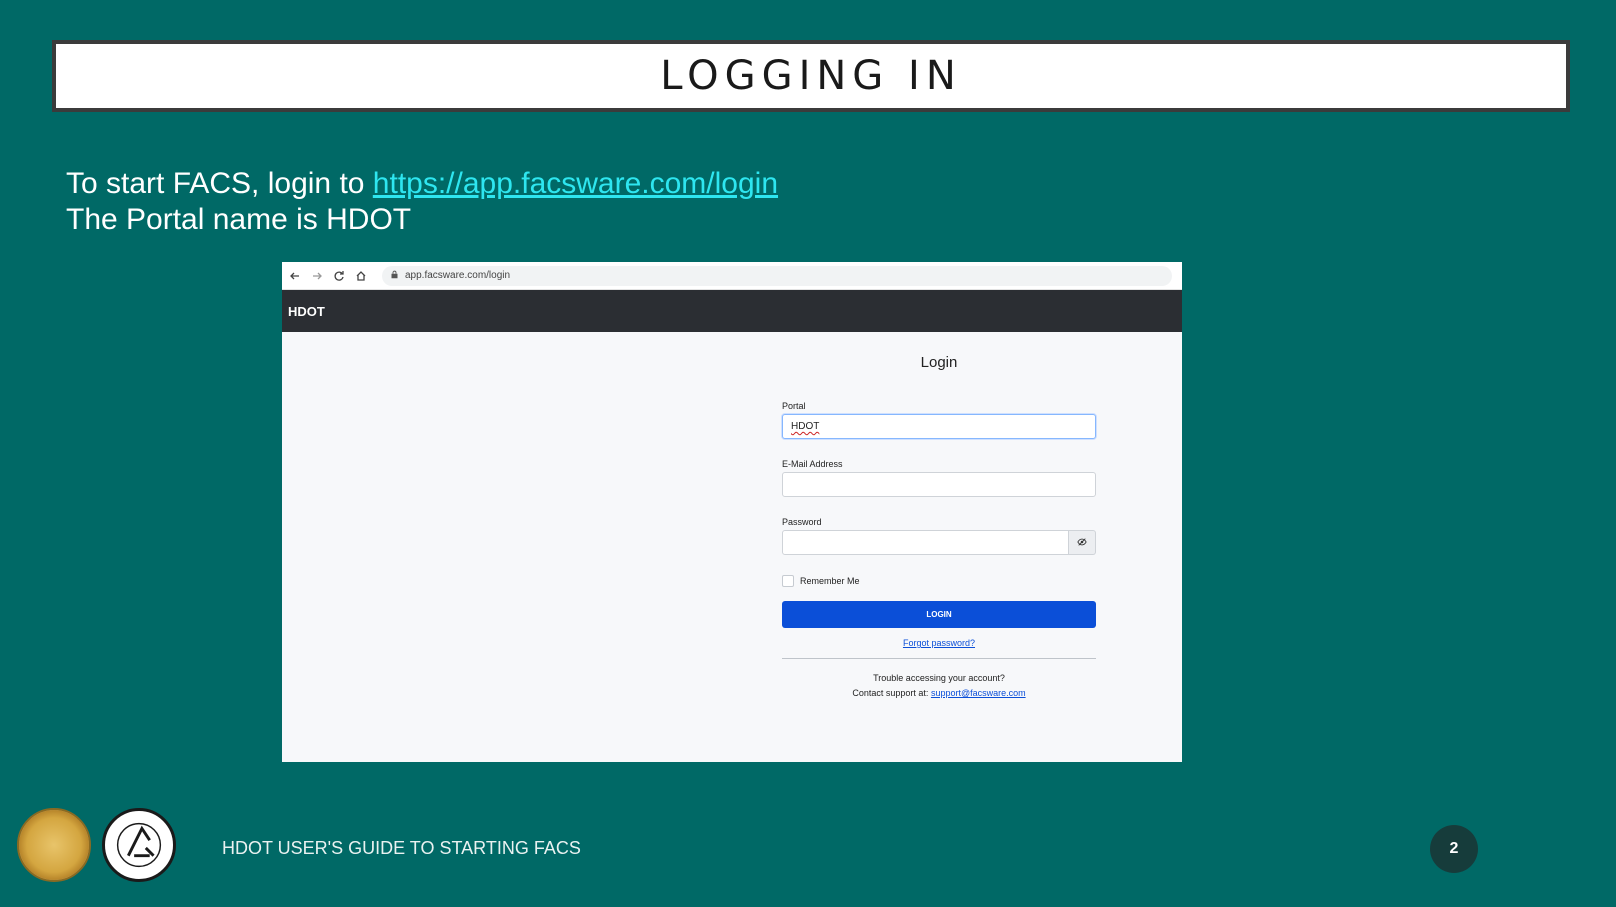 The width and height of the screenshot is (1616, 907). I want to click on footer-text: HDOT USER'S GUIDE TO STARTING FACS, so click(401, 848).